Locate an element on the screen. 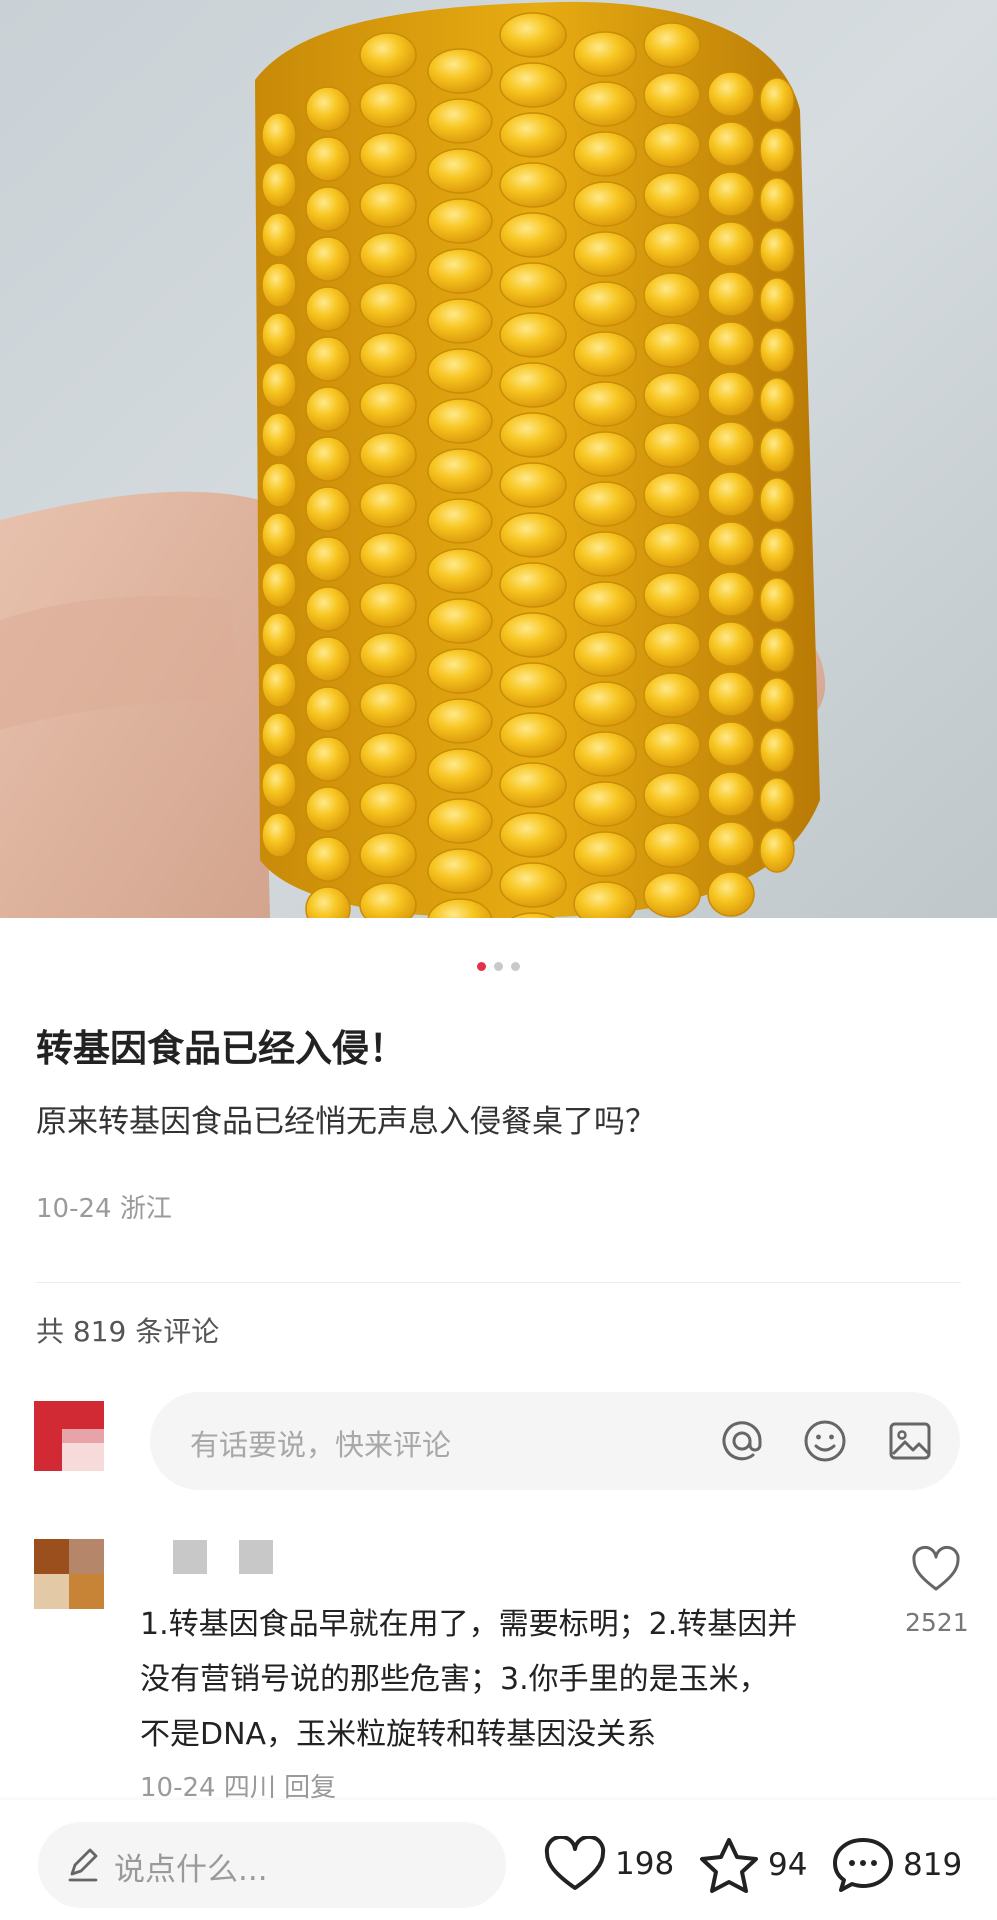 The width and height of the screenshot is (997, 1920). comment-count: 共 819 条评论 is located at coordinates (128, 1331).